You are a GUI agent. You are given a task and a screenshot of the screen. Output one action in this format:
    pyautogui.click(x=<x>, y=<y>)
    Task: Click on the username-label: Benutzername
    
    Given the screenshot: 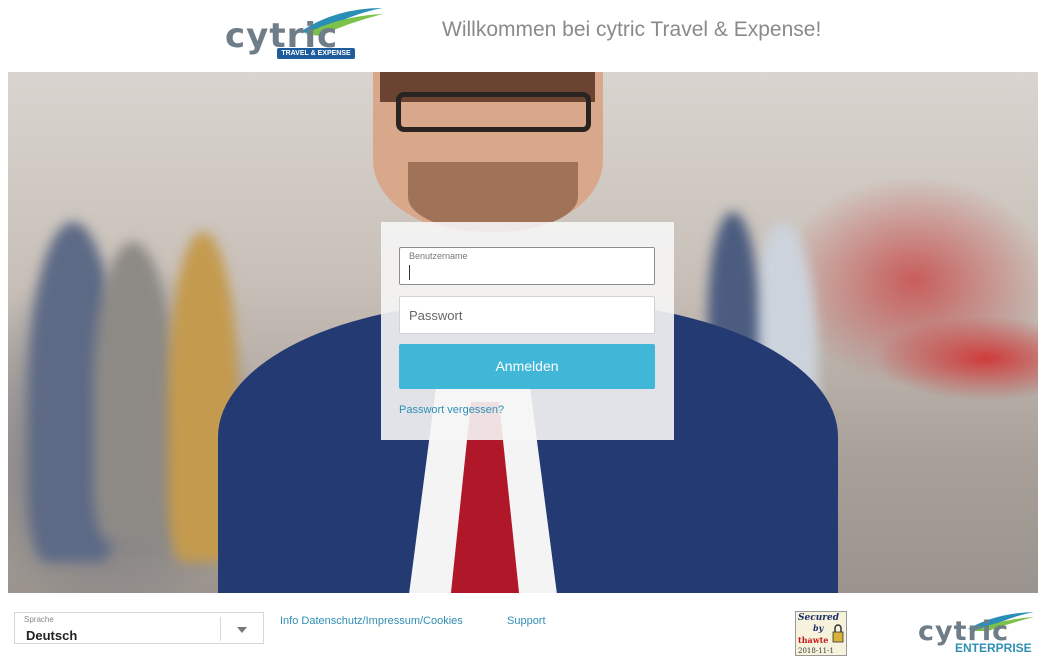 What is the action you would take?
    pyautogui.click(x=438, y=256)
    